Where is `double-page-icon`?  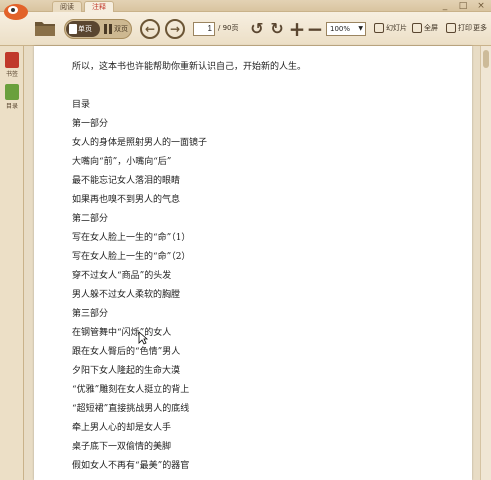 double-page-icon is located at coordinates (108, 29).